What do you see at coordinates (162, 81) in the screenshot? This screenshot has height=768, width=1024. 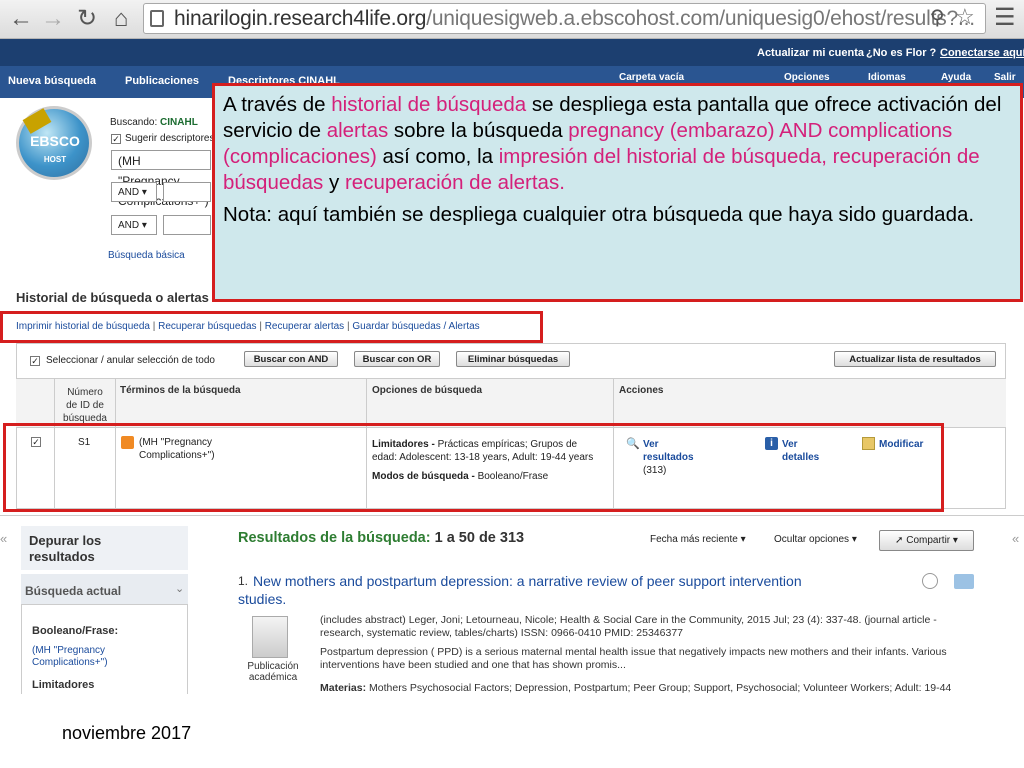 I see `nav-publications: Publicaciones` at bounding box center [162, 81].